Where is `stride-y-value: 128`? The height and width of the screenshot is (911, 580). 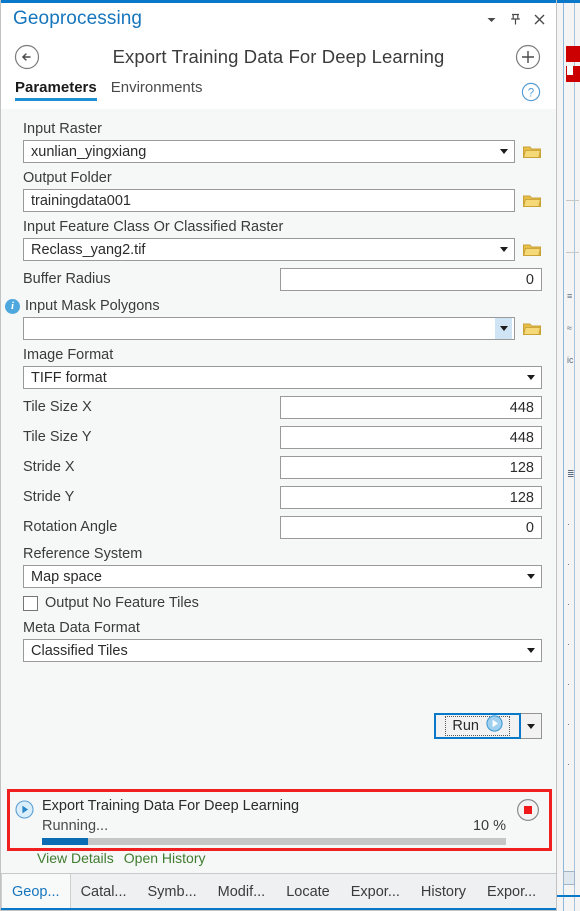 stride-y-value: 128 is located at coordinates (521, 497).